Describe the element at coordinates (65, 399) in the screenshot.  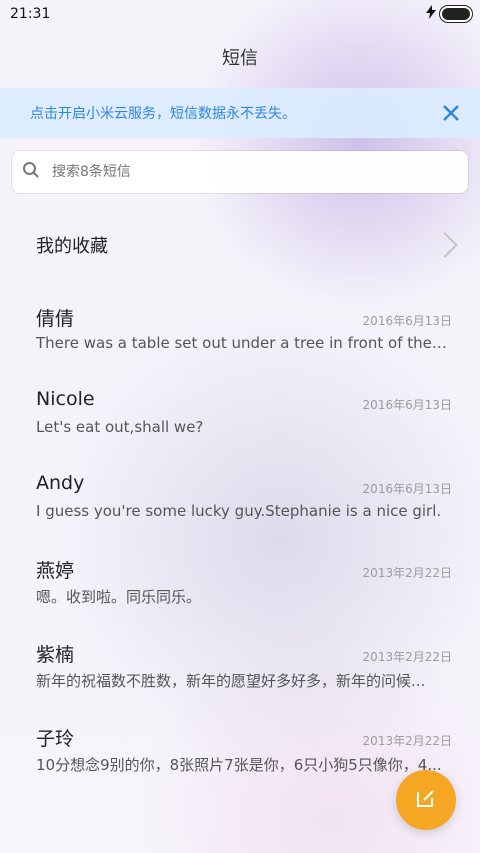
I see `contact-name: Nicole` at that location.